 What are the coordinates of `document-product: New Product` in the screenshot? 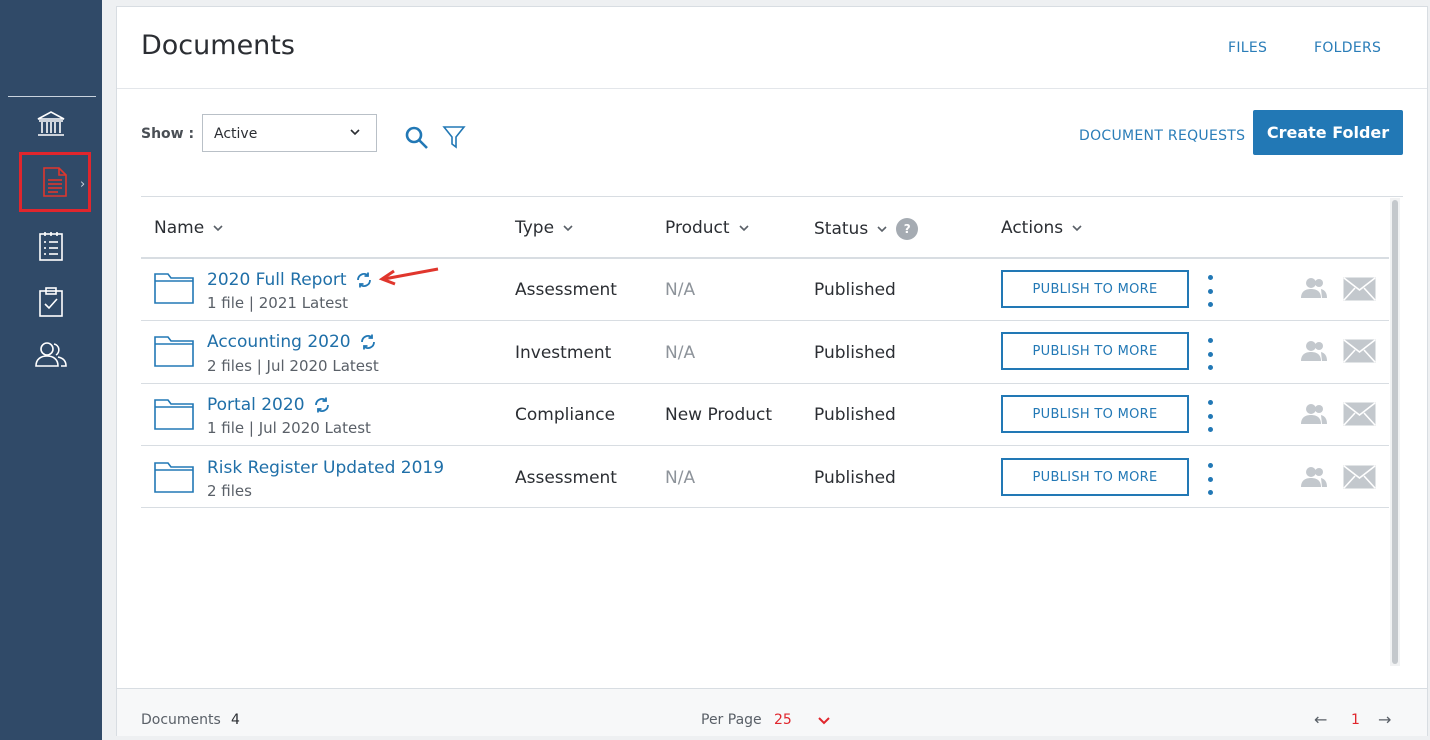 It's located at (719, 415).